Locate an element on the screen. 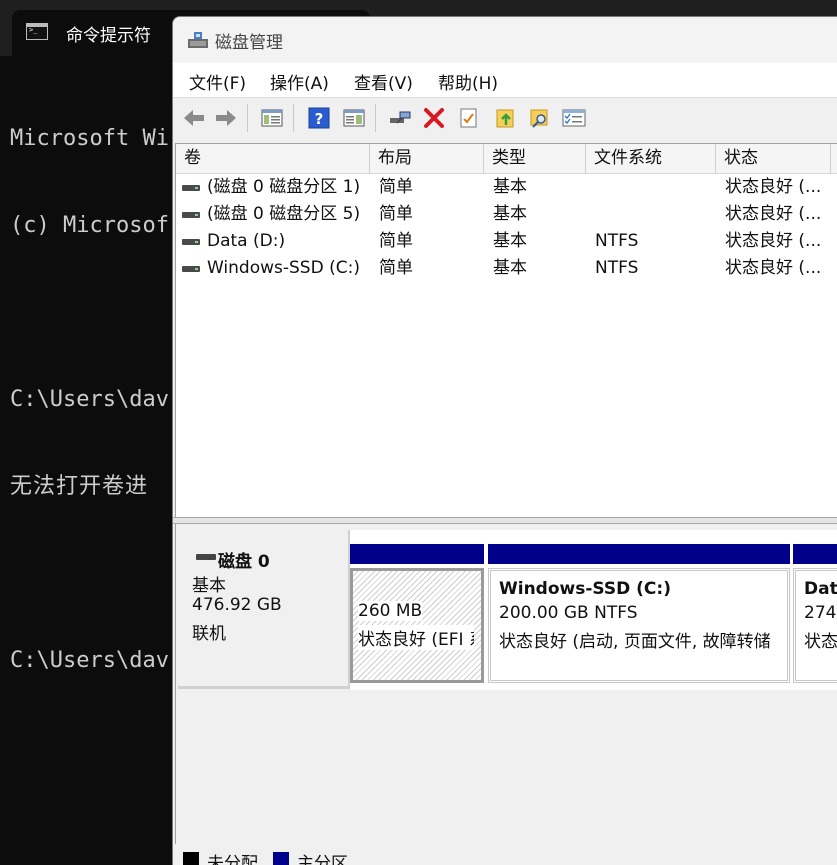 Image resolution: width=837 pixels, height=865 pixels. title-bar: 磁盘管理 is located at coordinates (505, 40).